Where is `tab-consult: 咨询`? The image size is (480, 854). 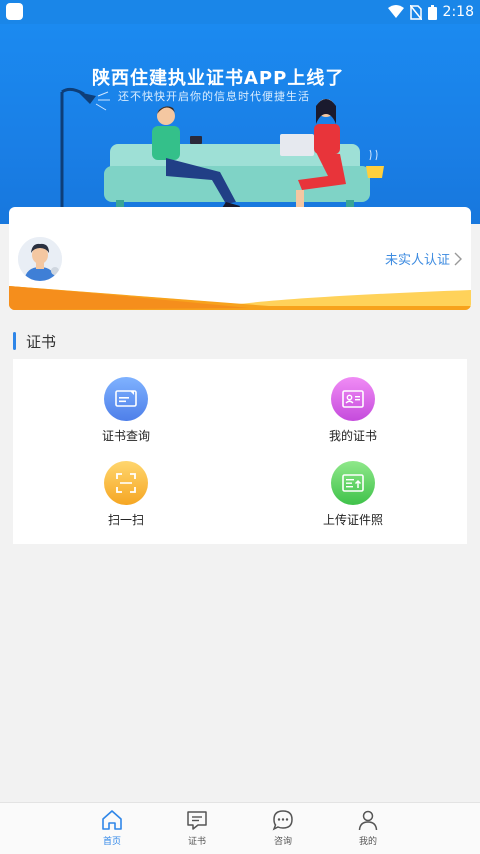
tab-consult: 咨询 is located at coordinates (283, 827).